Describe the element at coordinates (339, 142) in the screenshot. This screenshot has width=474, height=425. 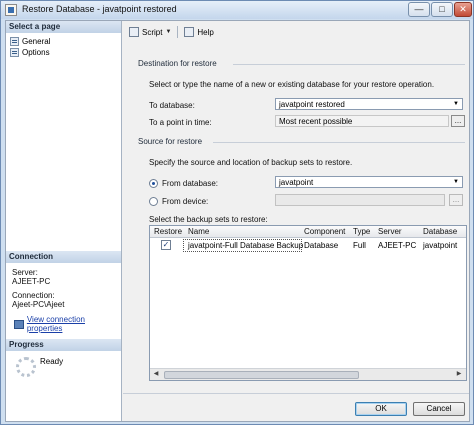
I see `source-divider` at that location.